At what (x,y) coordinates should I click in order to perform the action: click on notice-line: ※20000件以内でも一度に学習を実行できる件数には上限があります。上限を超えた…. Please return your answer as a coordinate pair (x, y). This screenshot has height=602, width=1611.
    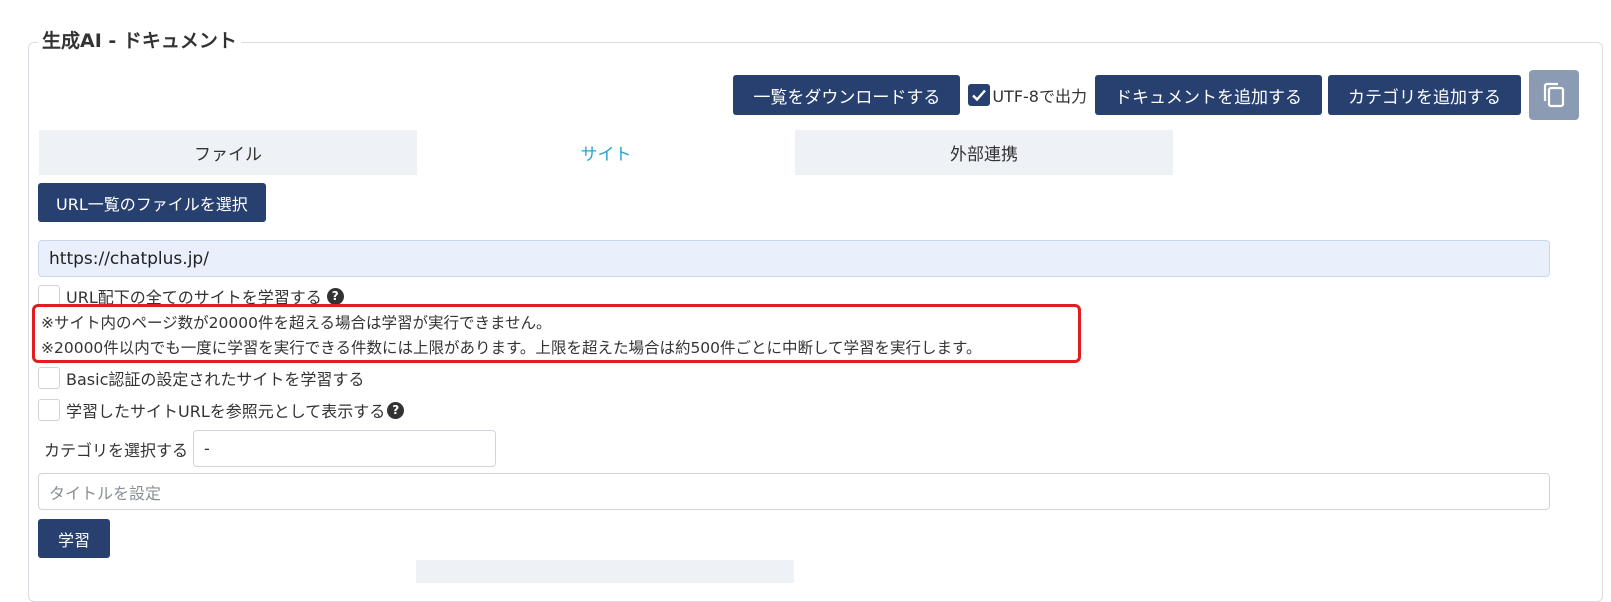
    Looking at the image, I should click on (511, 348).